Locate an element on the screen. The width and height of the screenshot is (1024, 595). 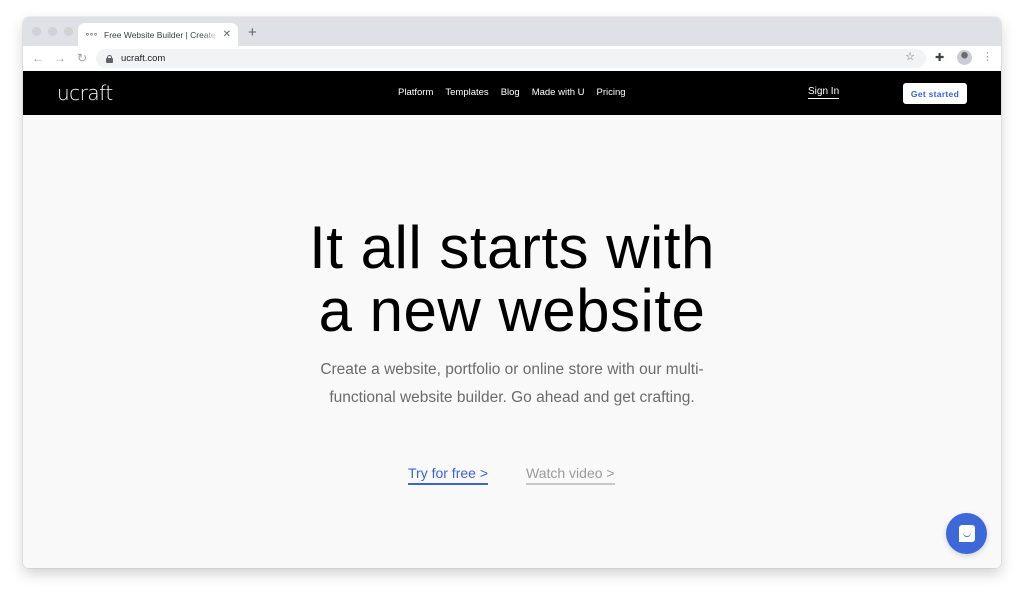
maximize-window-button is located at coordinates (68, 31).